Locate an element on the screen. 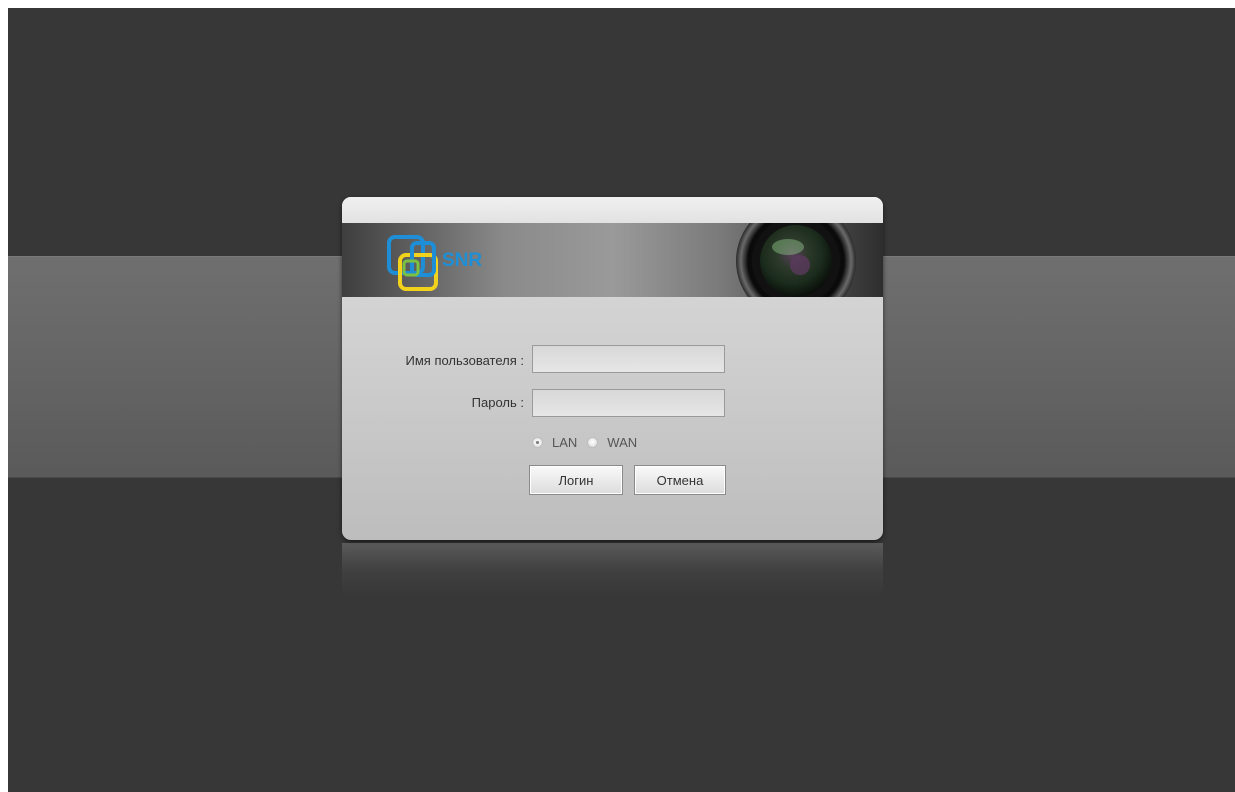 This screenshot has width=1235, height=792. dialog-top-bar is located at coordinates (612, 210).